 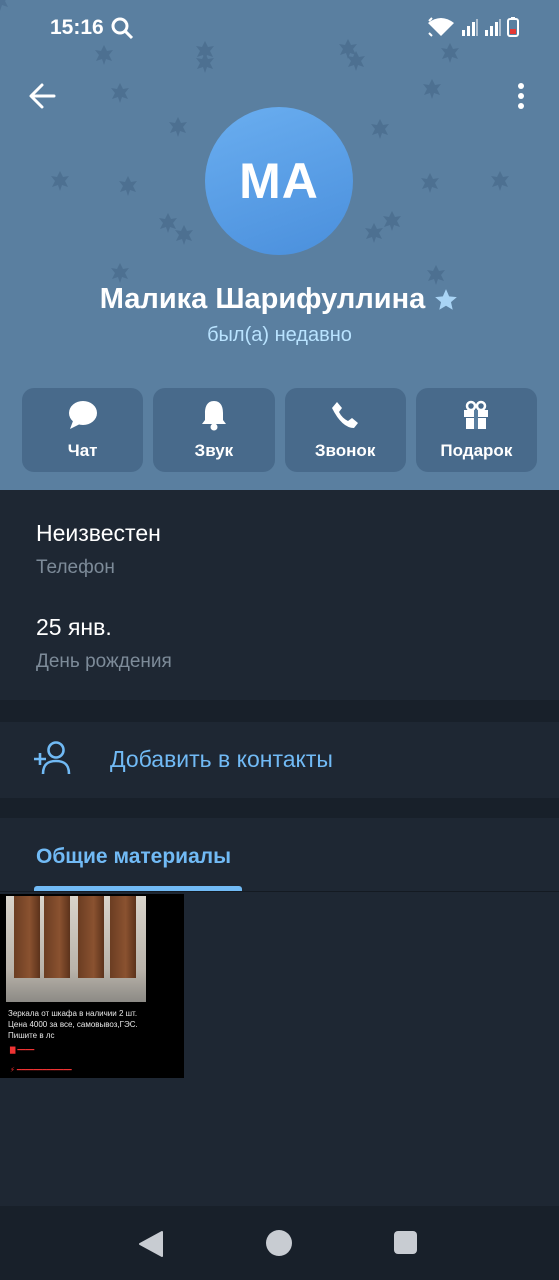 I want to click on status-time: 15:16, so click(x=77, y=27).